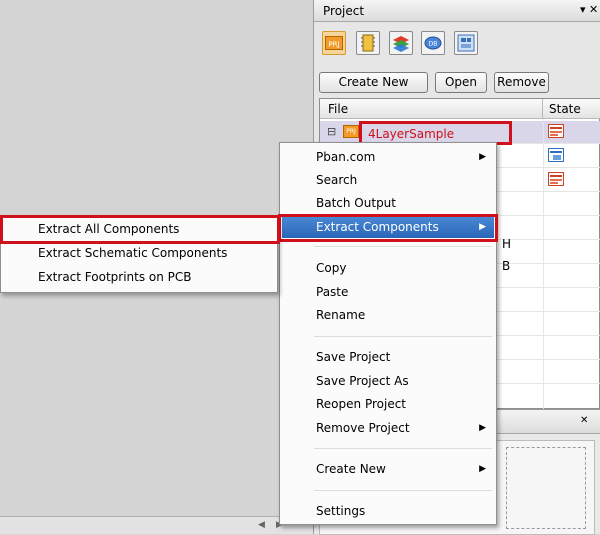  I want to click on project-icon: PRJ, so click(334, 43).